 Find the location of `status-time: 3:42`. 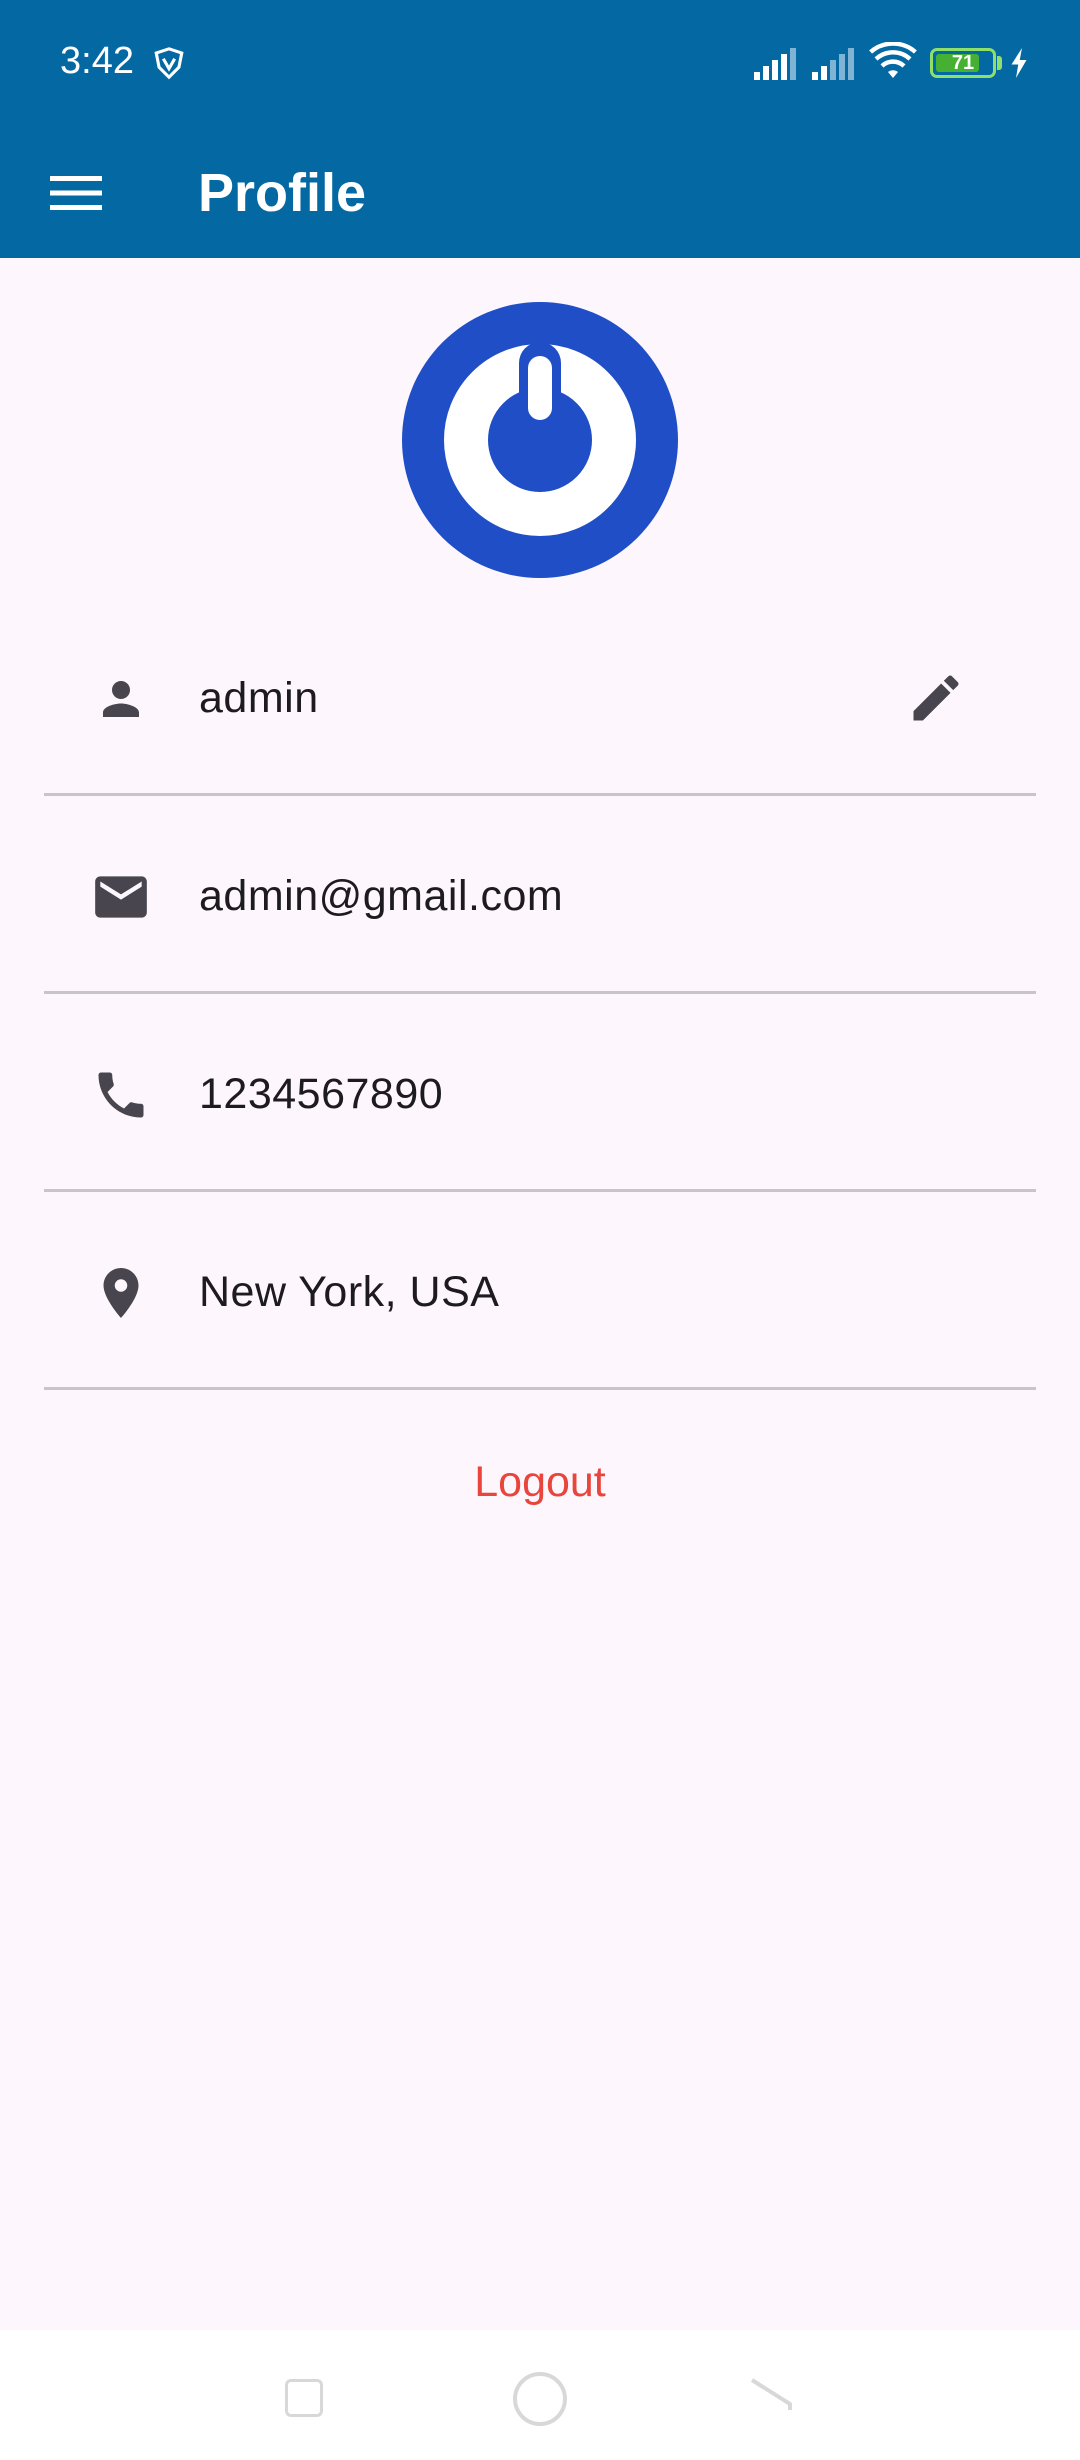

status-time: 3:42 is located at coordinates (97, 61).